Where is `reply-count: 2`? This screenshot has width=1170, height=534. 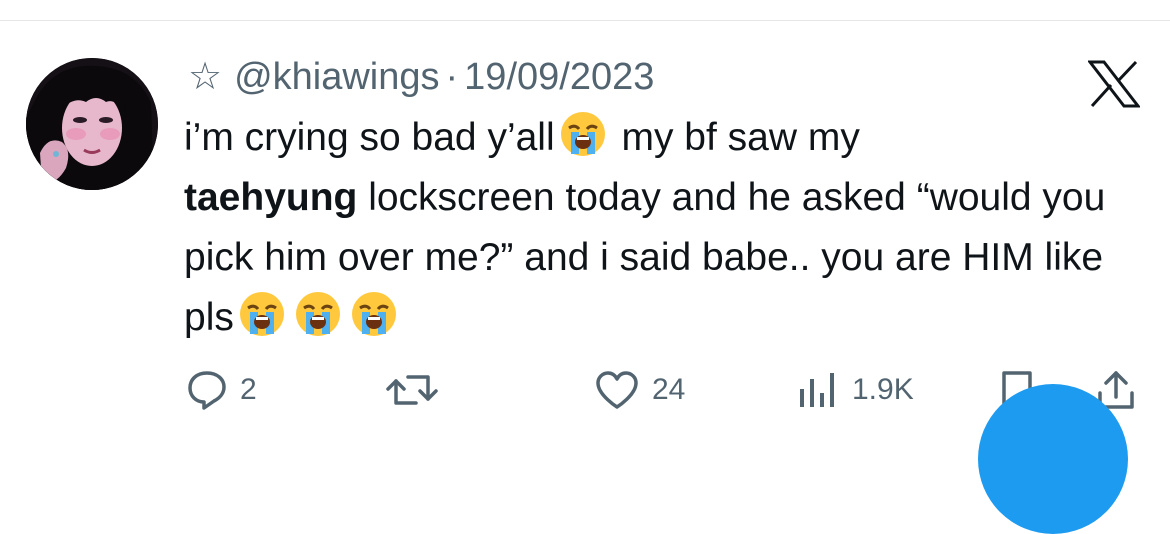
reply-count: 2 is located at coordinates (248, 389).